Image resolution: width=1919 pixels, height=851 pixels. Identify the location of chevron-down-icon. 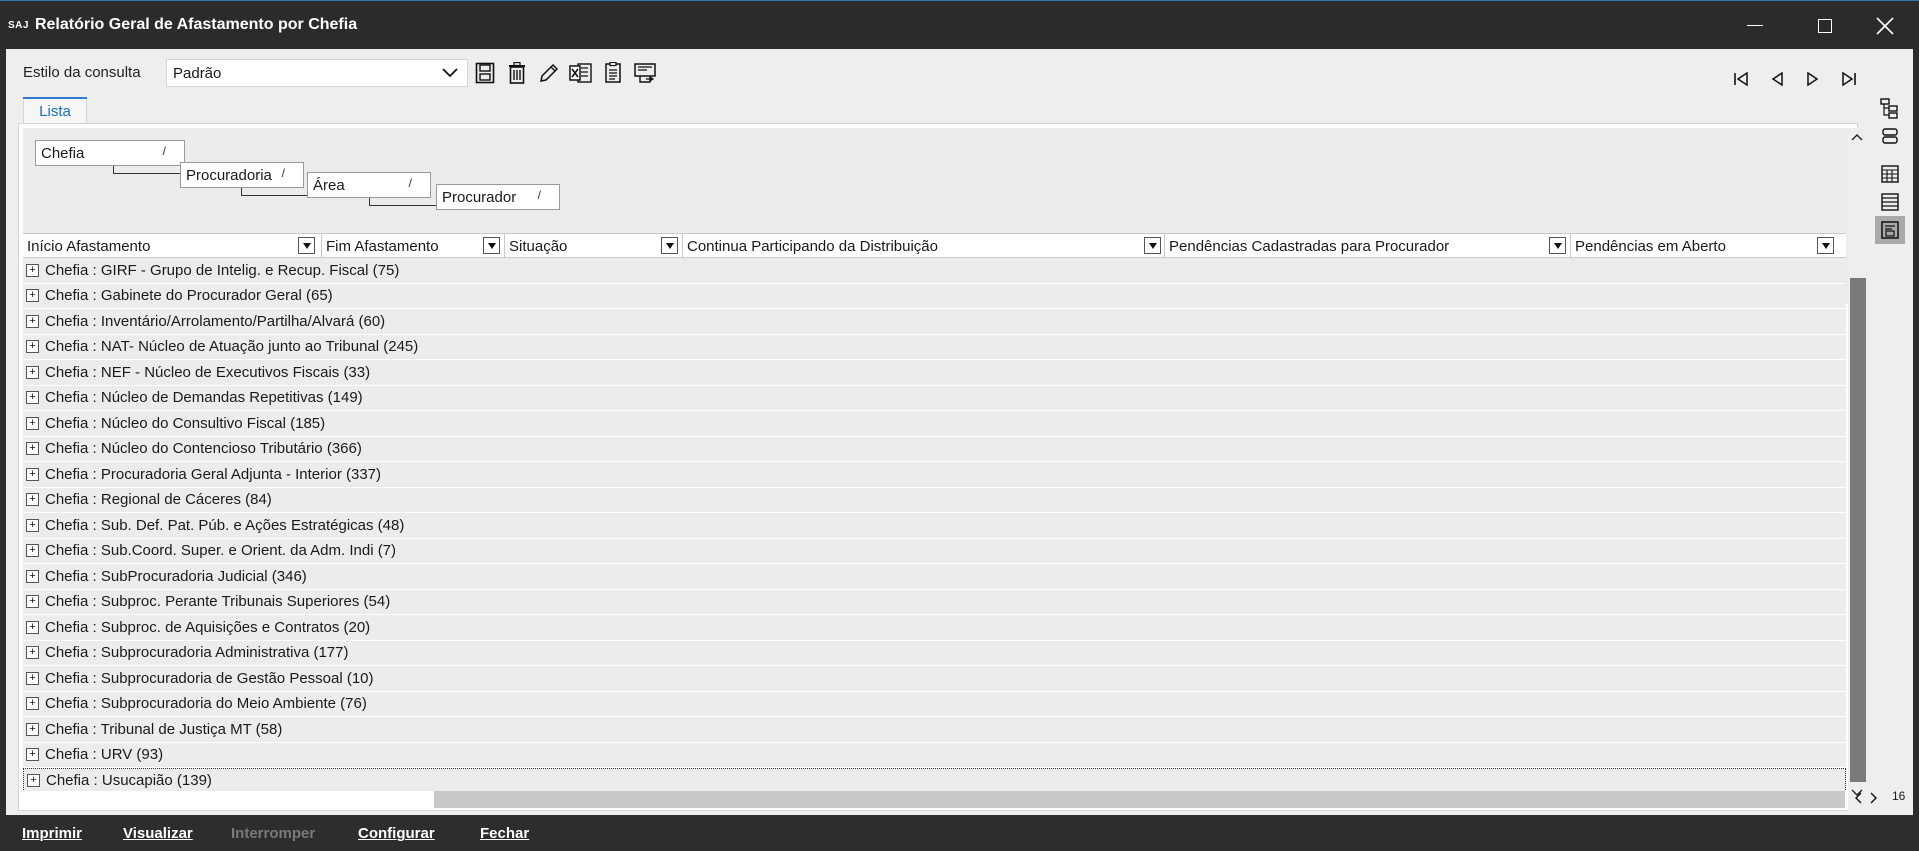
(450, 73).